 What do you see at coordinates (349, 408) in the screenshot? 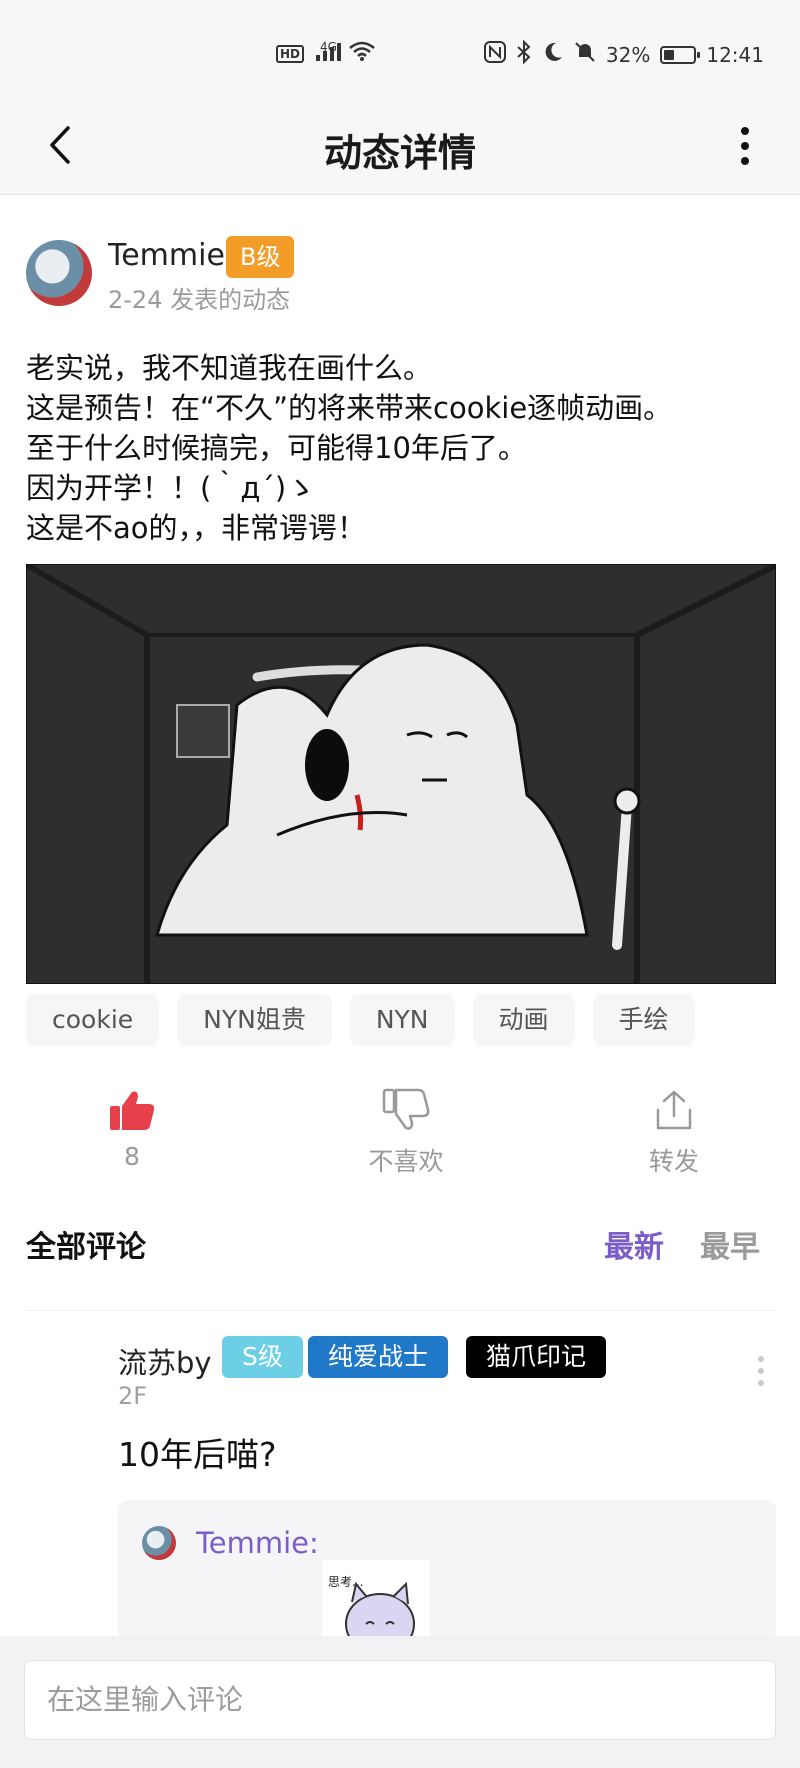
I see `post-line: 这是预告！在“不久”的将来带来cookie逐帧动画。` at bounding box center [349, 408].